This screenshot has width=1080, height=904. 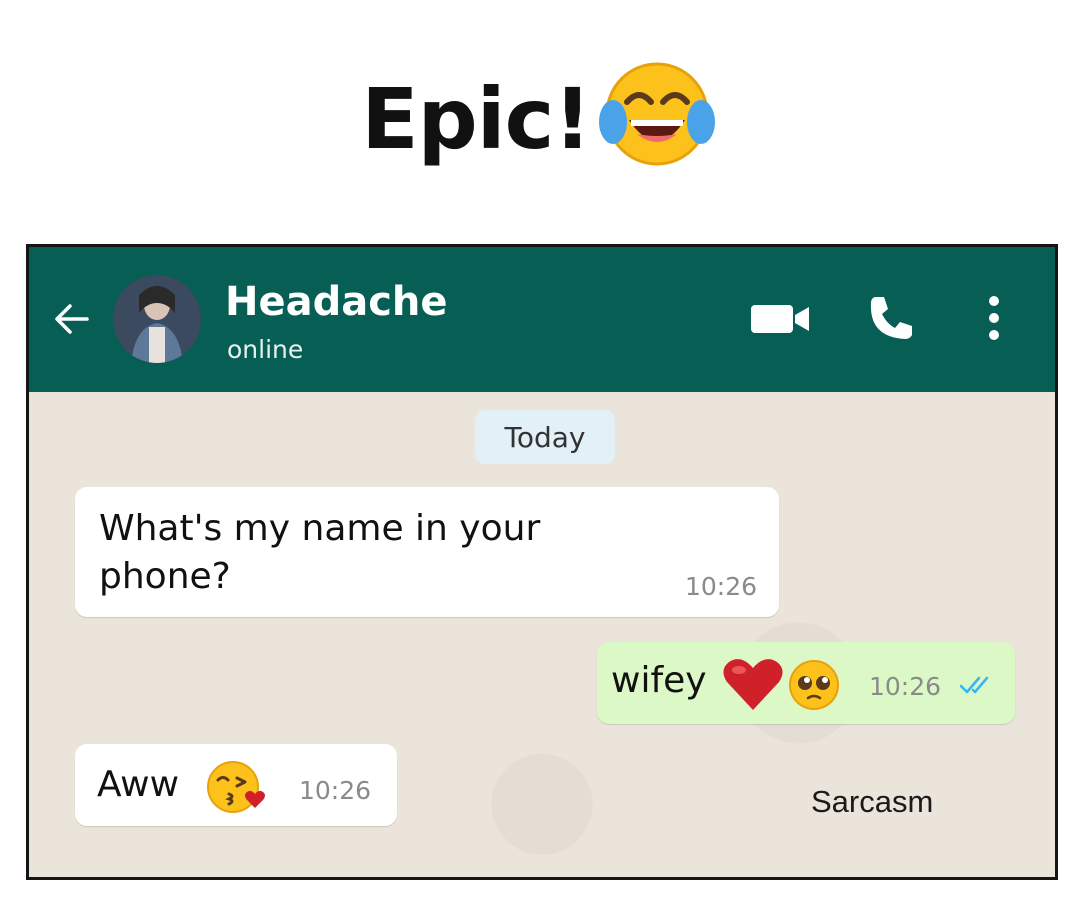 I want to click on message-bubble-incoming: Aww 10:26, so click(x=236, y=785).